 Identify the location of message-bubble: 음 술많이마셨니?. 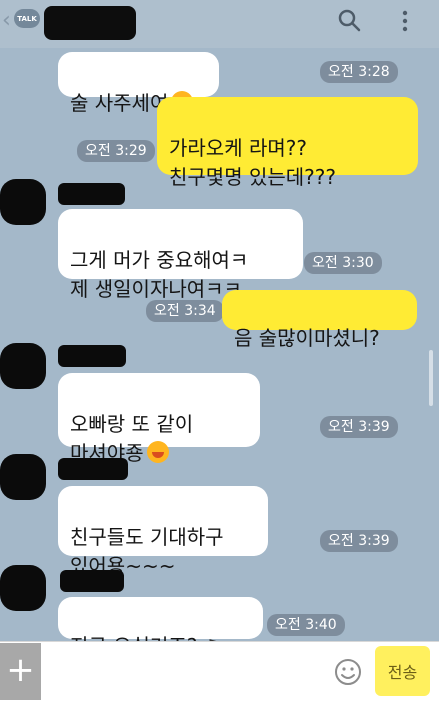
(319, 320).